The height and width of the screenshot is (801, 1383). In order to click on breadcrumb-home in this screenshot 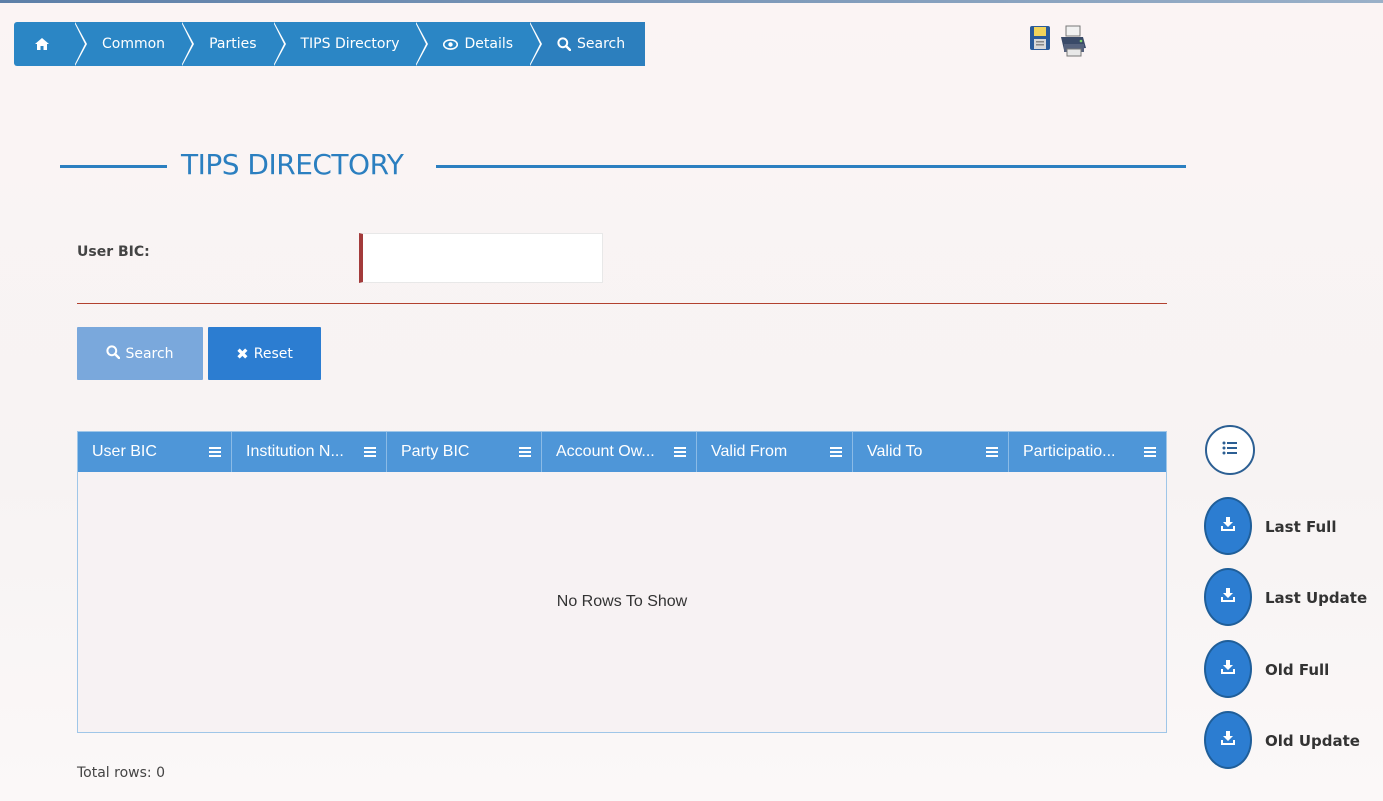, I will do `click(50, 44)`.